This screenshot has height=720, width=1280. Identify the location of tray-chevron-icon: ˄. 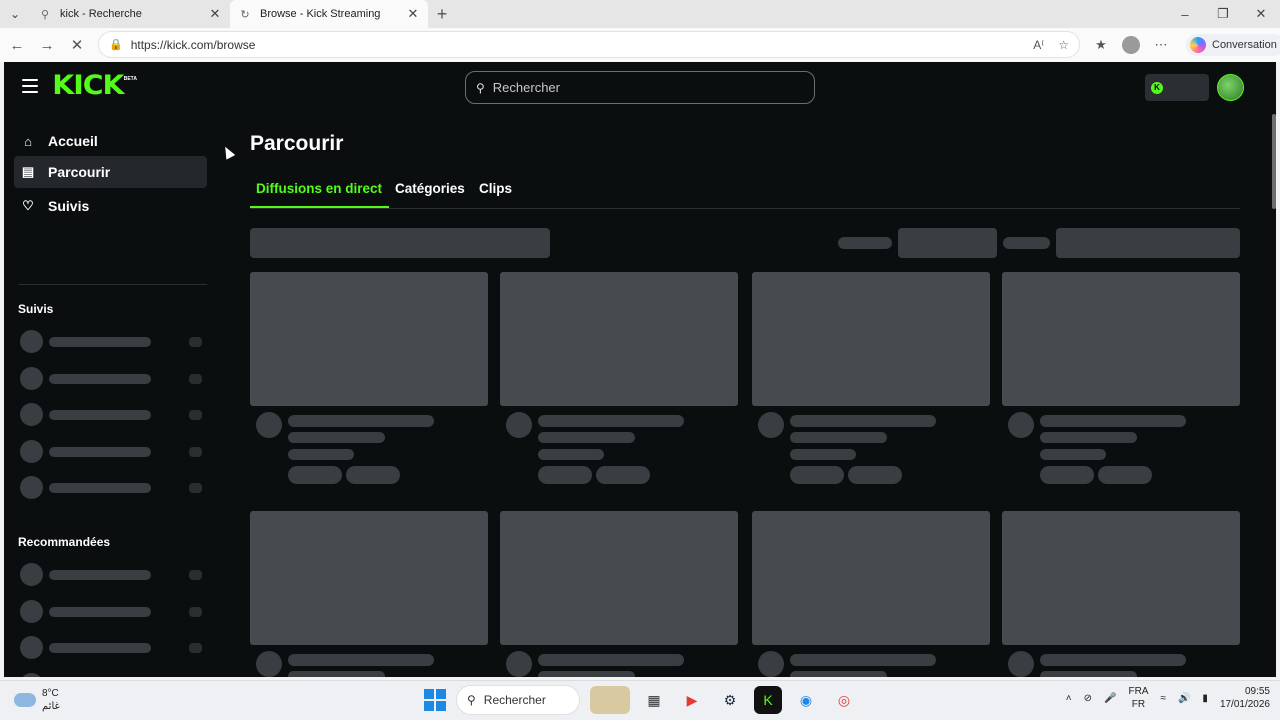
(1069, 698).